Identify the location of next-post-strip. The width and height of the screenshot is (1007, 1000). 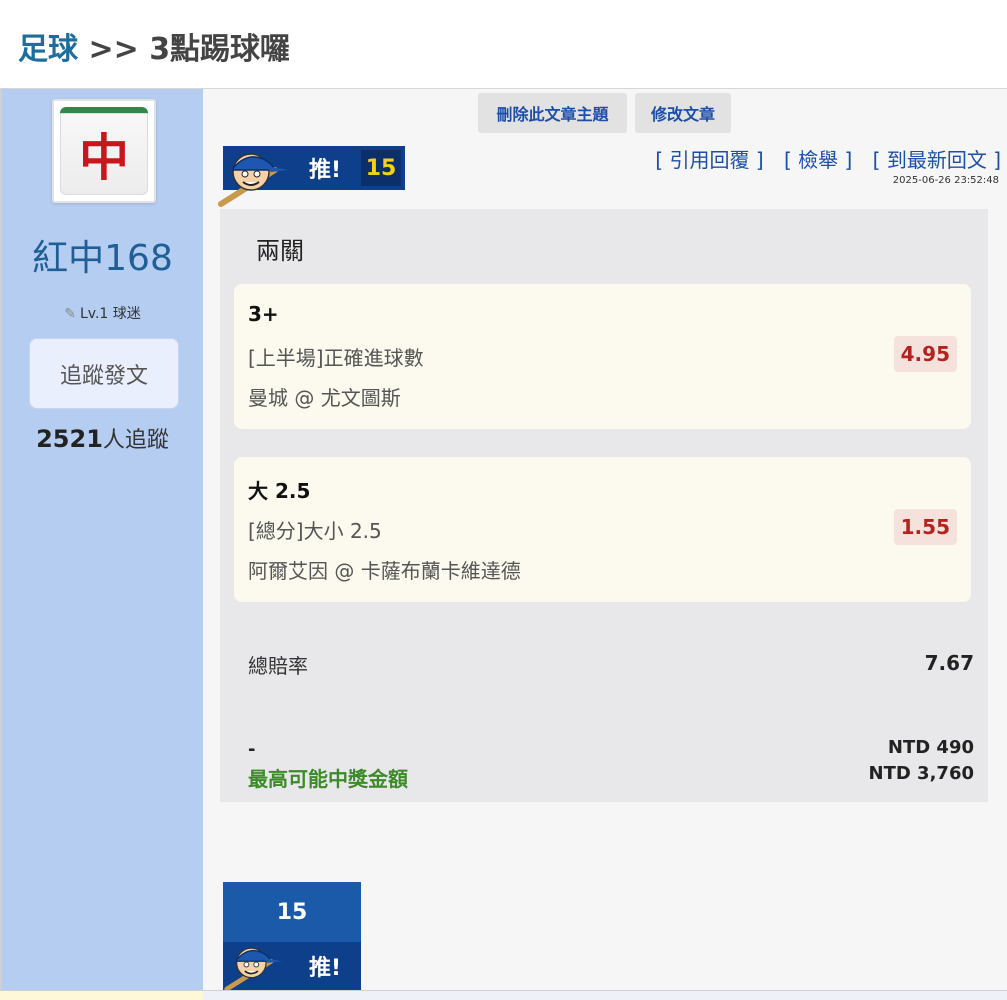
(503, 995).